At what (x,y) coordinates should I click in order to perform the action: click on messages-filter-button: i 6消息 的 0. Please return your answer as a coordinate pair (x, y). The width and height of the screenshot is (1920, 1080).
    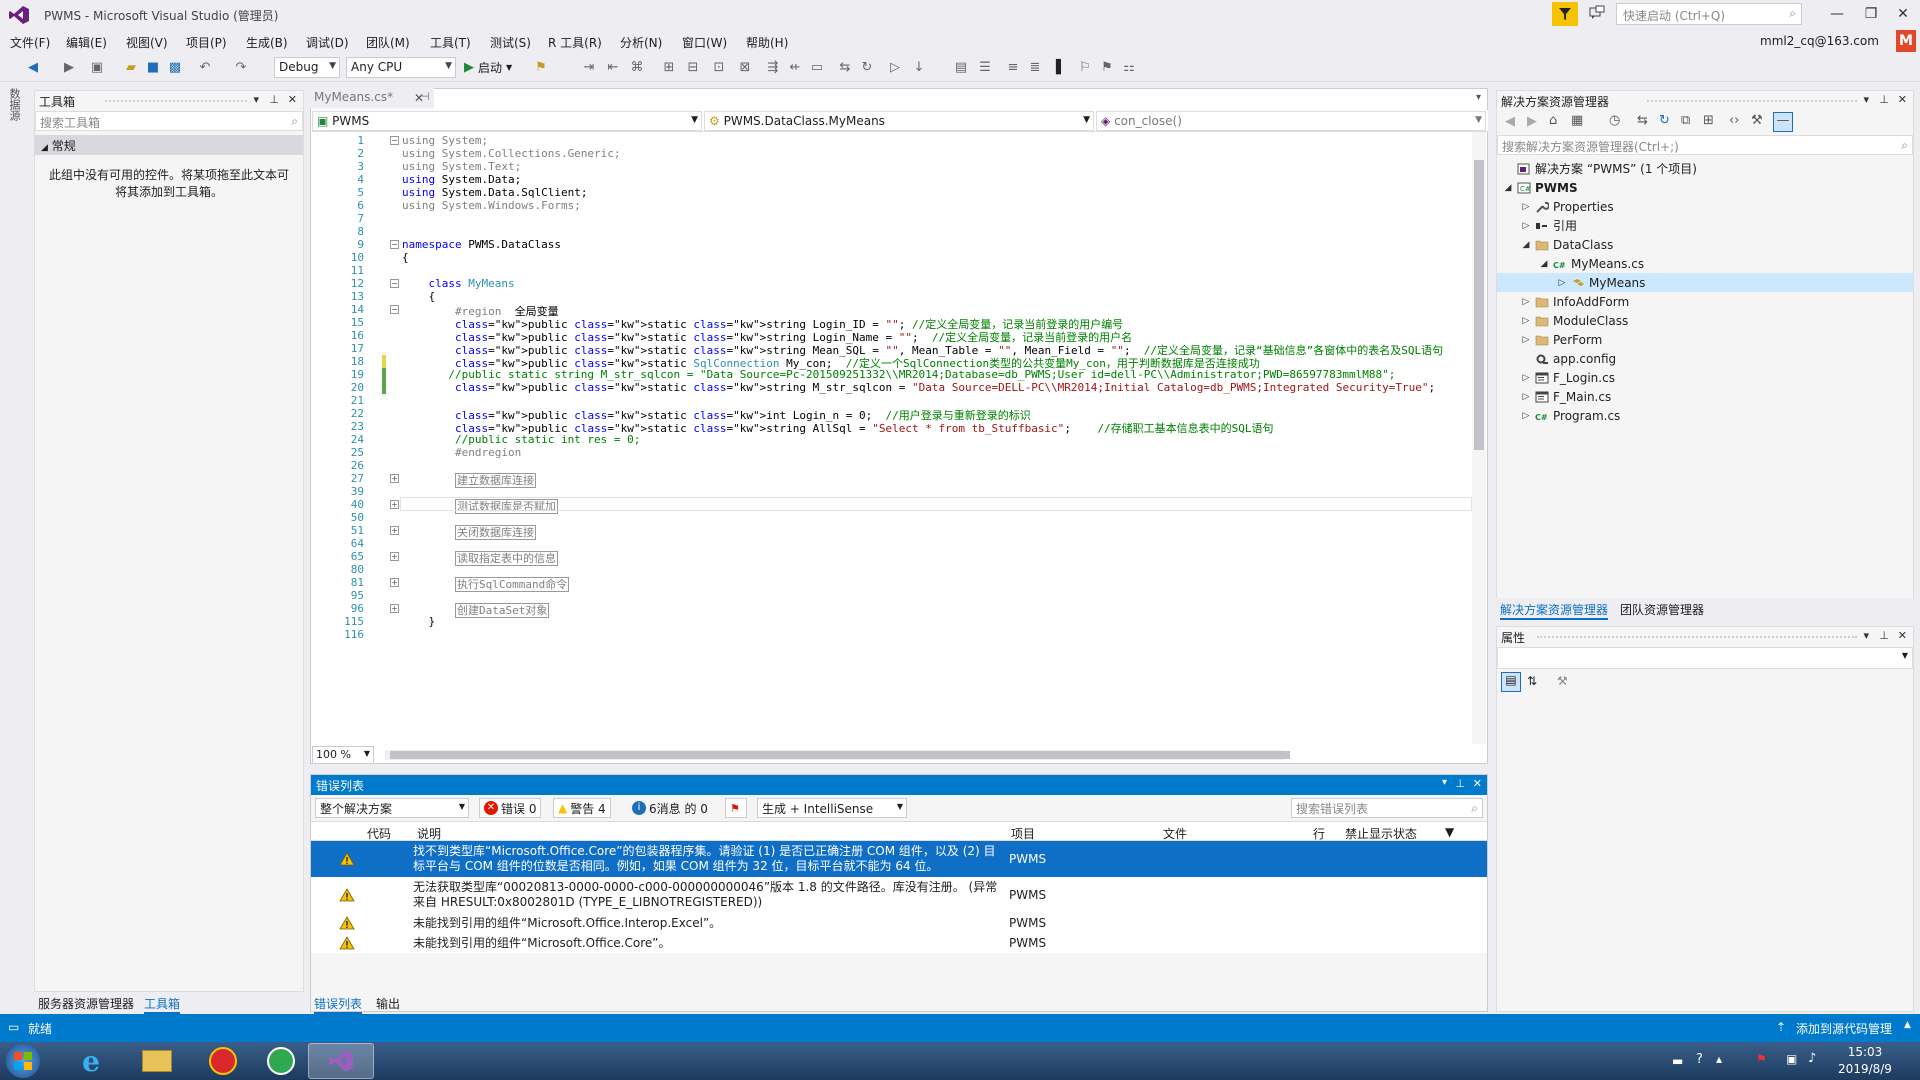
    Looking at the image, I should click on (670, 808).